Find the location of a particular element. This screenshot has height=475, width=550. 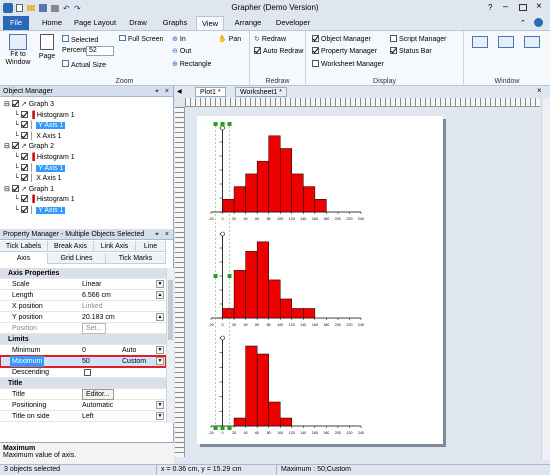

zoom-in-button: ⊕ In is located at coordinates (179, 39).